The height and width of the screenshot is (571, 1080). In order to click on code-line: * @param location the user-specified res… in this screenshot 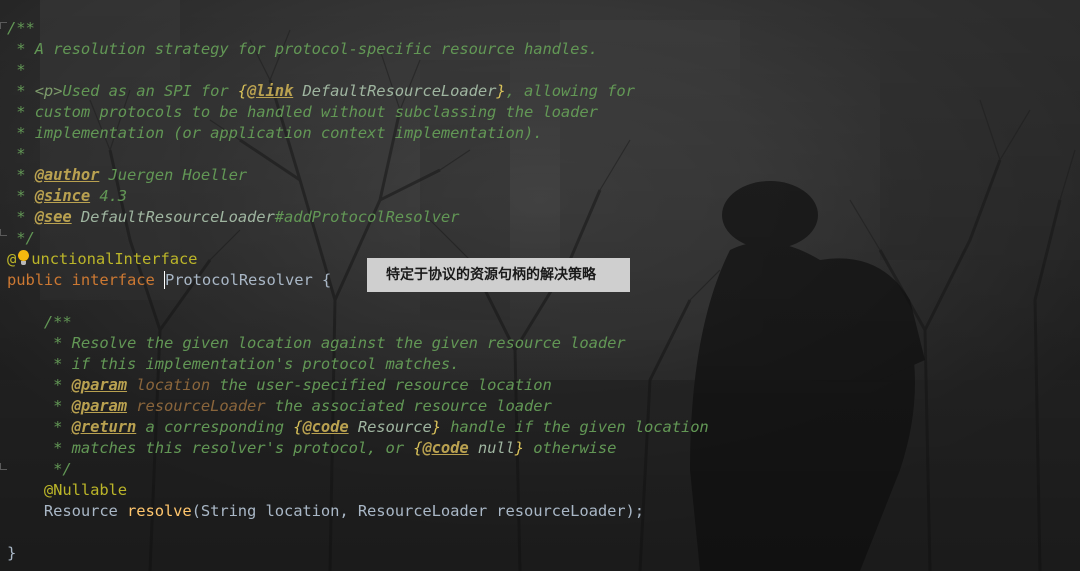, I will do `click(279, 385)`.